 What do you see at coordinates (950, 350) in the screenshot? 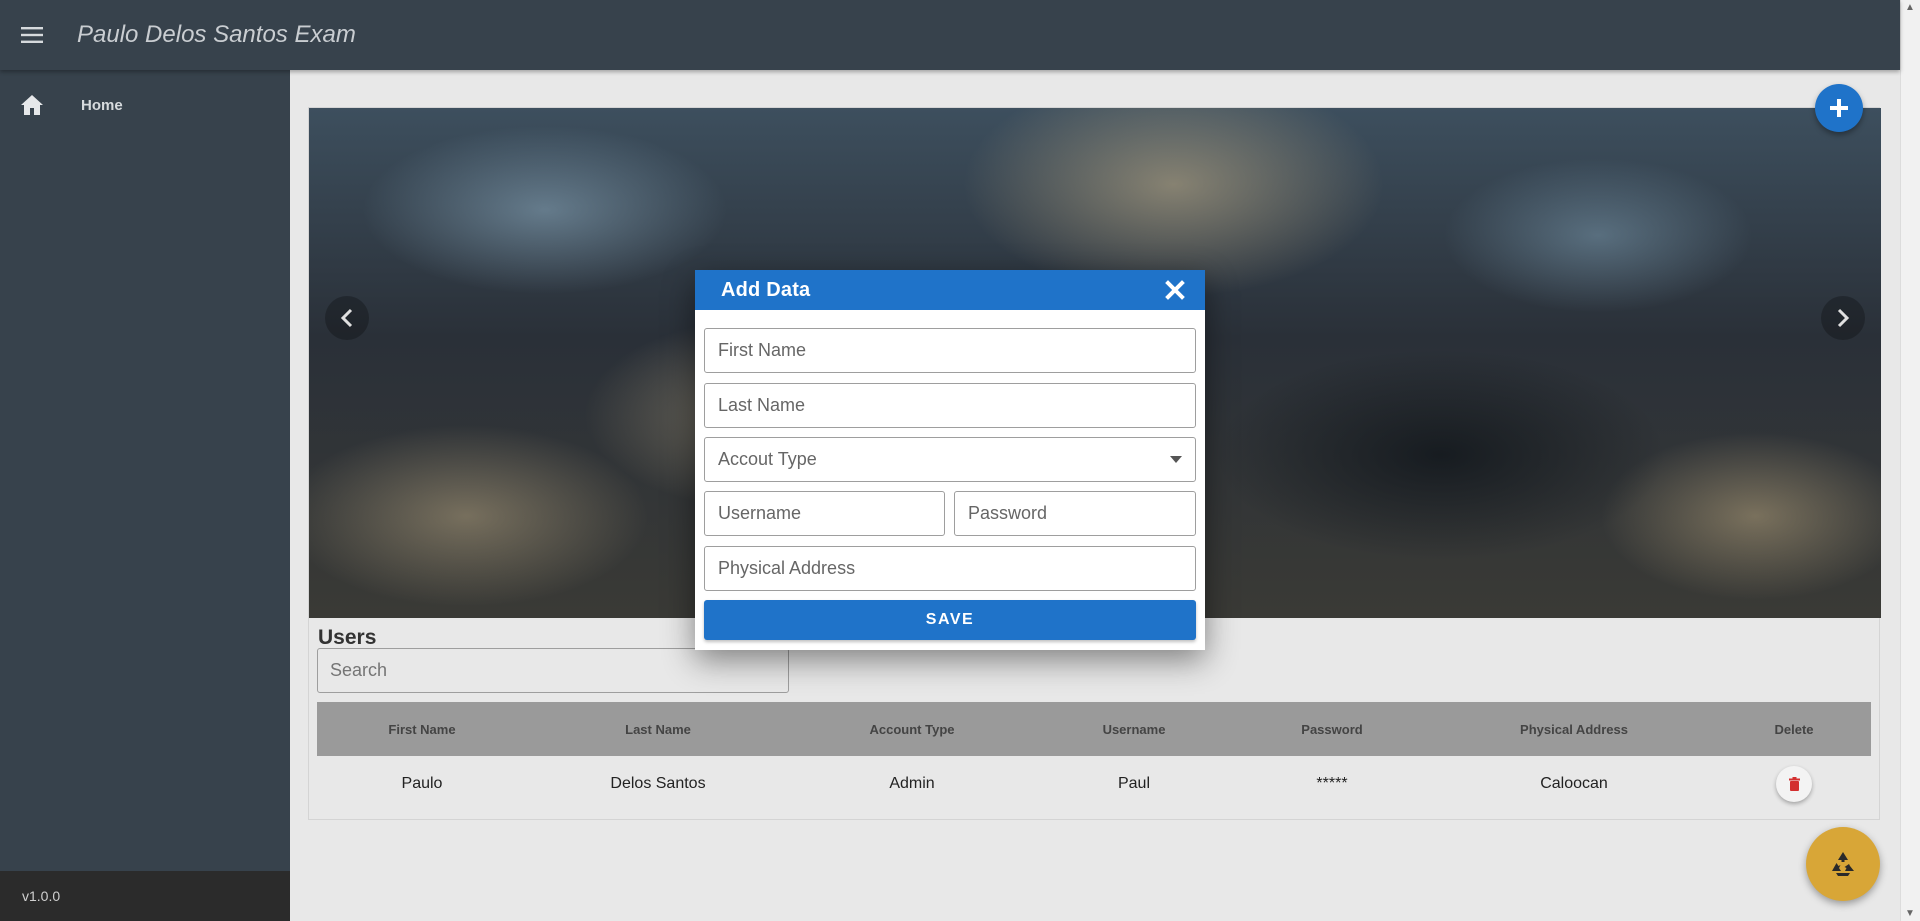
I see `first-name-field` at bounding box center [950, 350].